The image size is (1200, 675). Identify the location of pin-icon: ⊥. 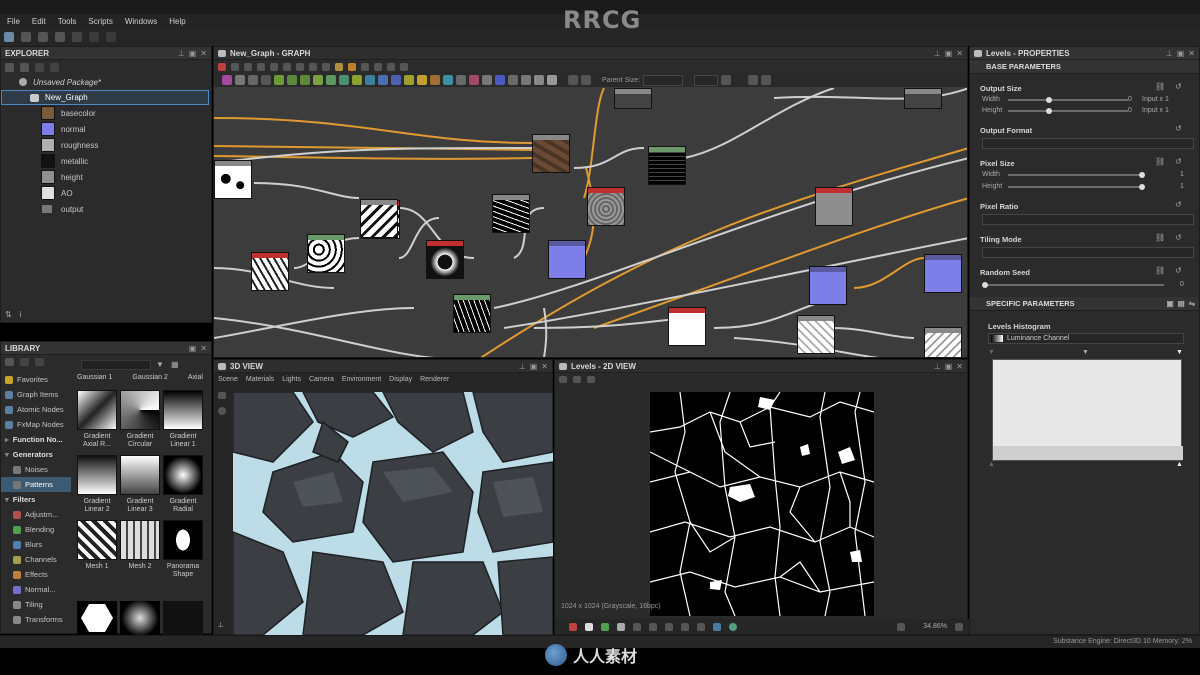
(937, 366).